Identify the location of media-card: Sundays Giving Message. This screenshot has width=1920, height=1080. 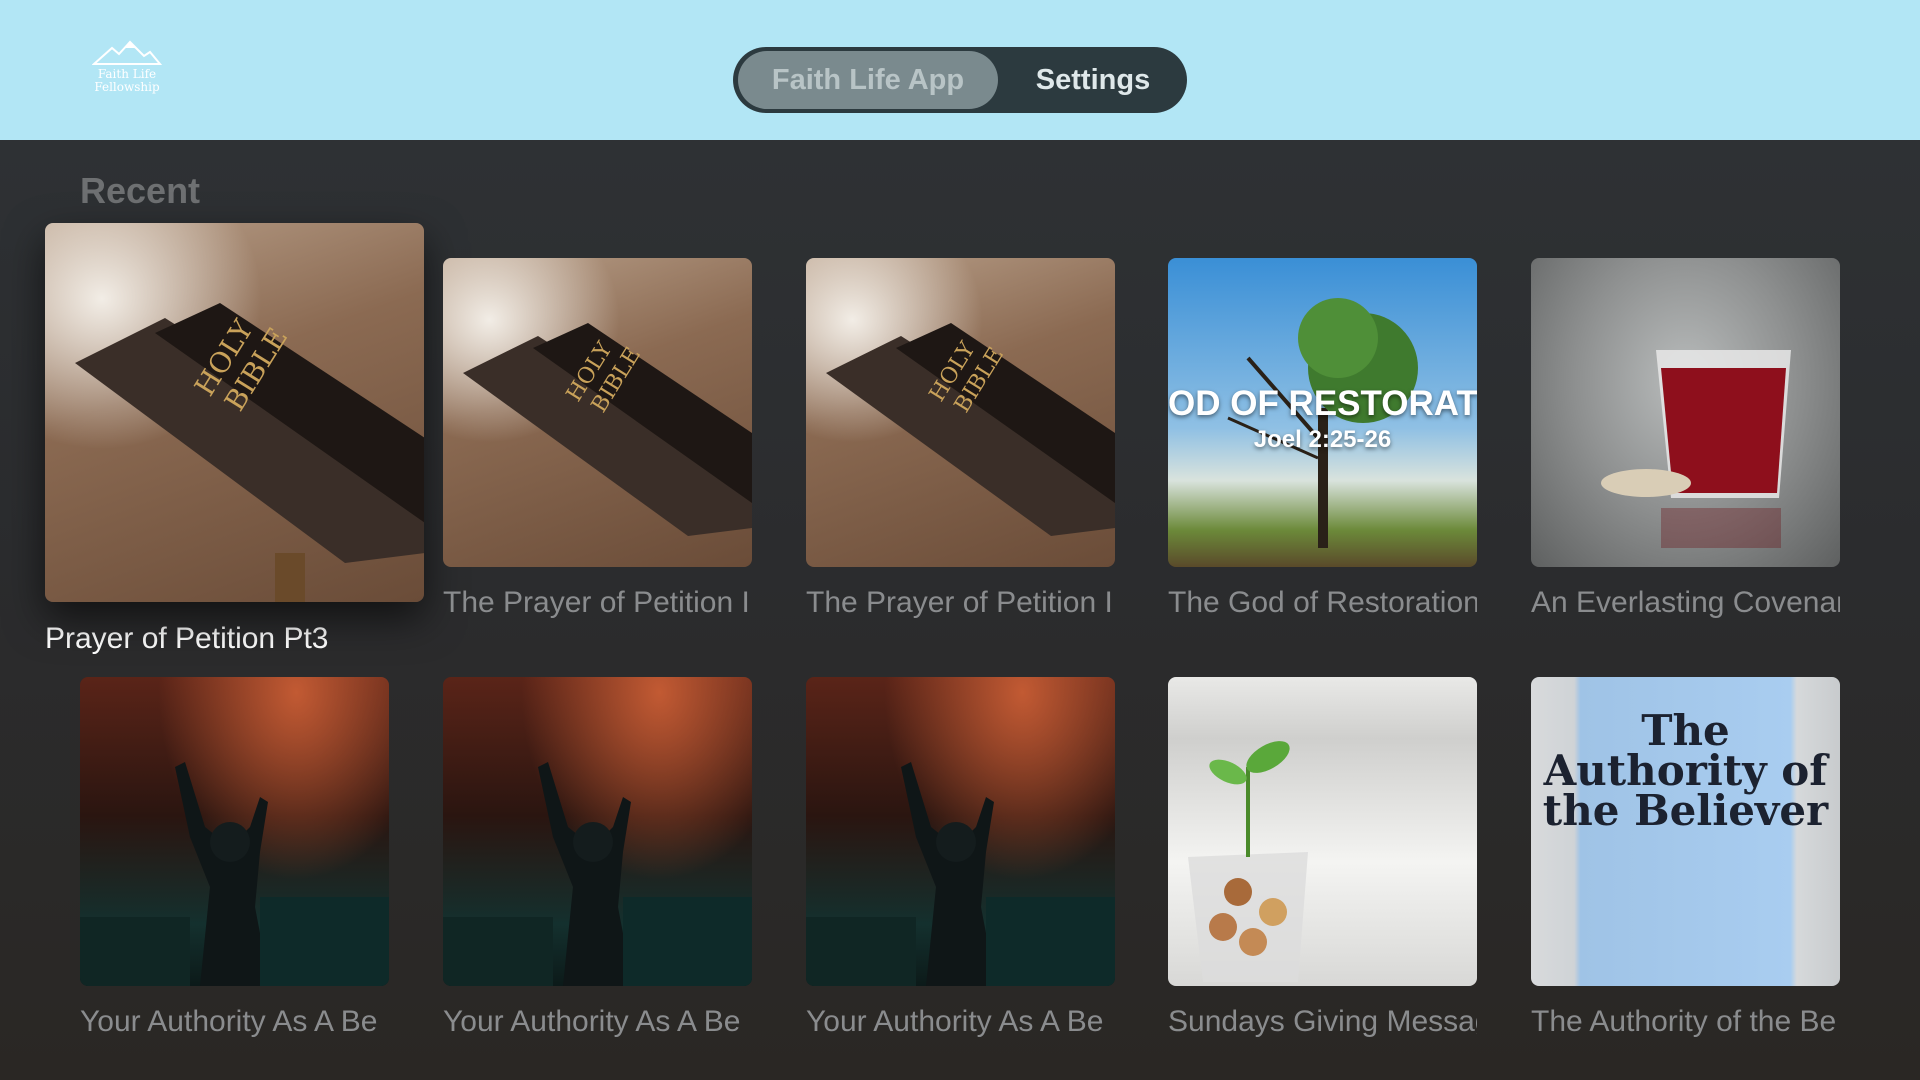
(1322, 858).